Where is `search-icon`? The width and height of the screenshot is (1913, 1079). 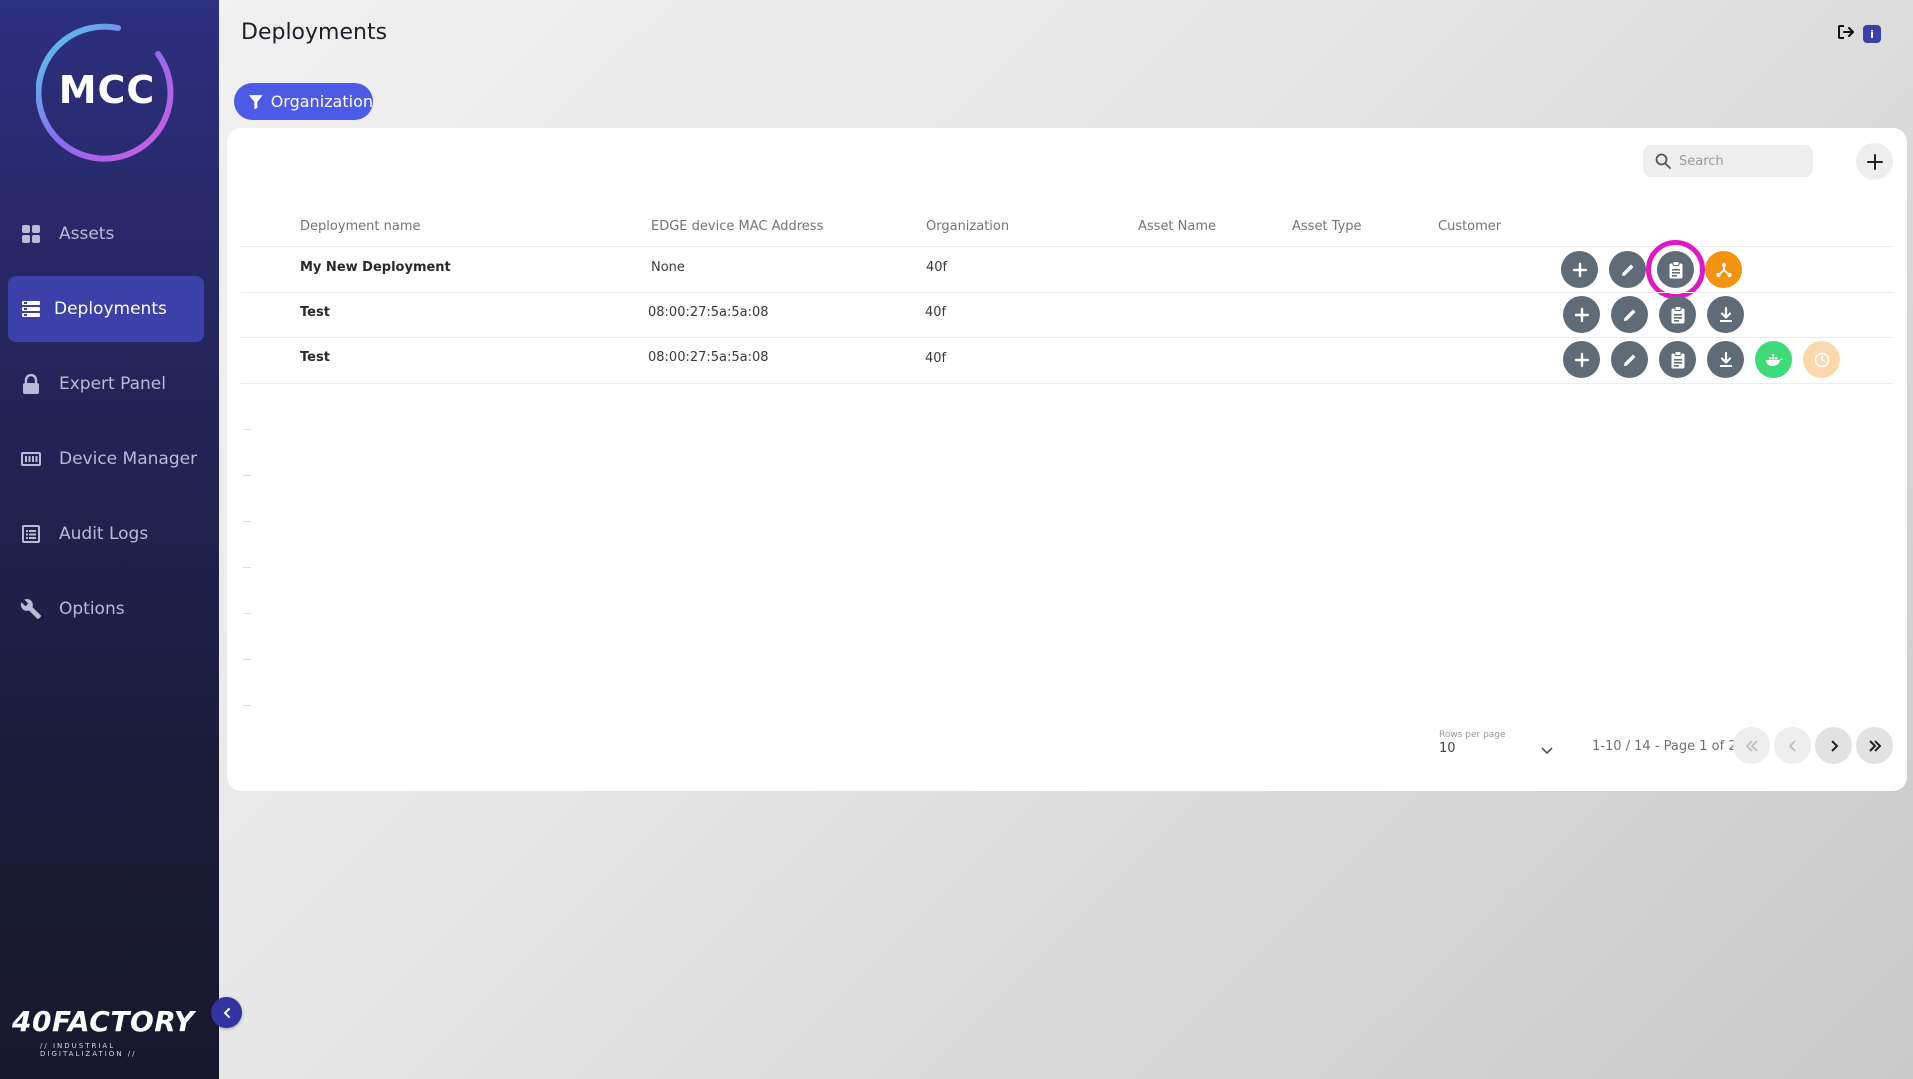 search-icon is located at coordinates (1663, 161).